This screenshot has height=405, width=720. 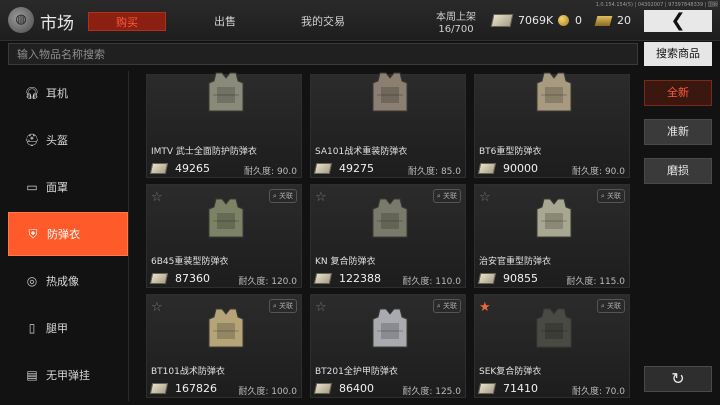 I want to click on item-card: ☆ ⌕ 关联 6B45重装型防弹衣 87360 耐久度: 120.0, so click(x=224, y=236).